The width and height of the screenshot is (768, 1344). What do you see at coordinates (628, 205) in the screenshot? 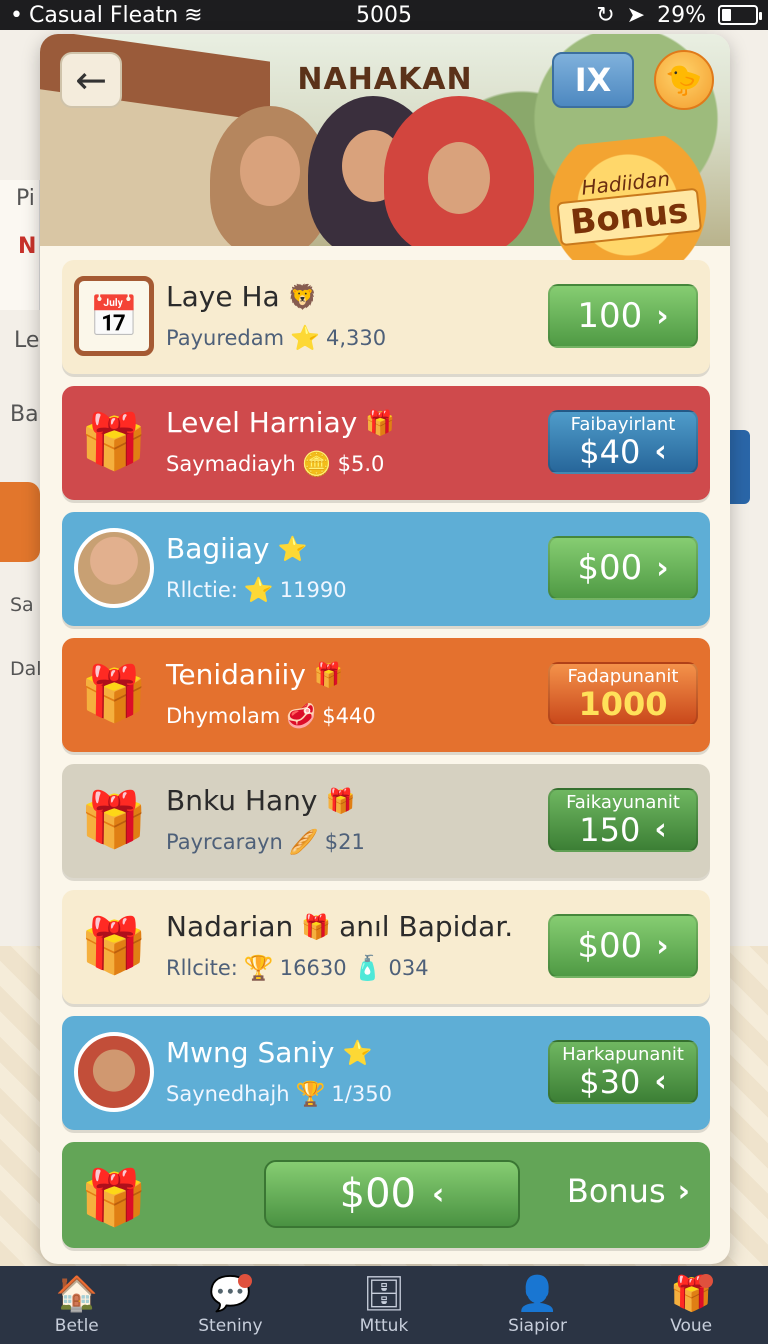
I see `bonus-badge: Hadiidan Bonus` at bounding box center [628, 205].